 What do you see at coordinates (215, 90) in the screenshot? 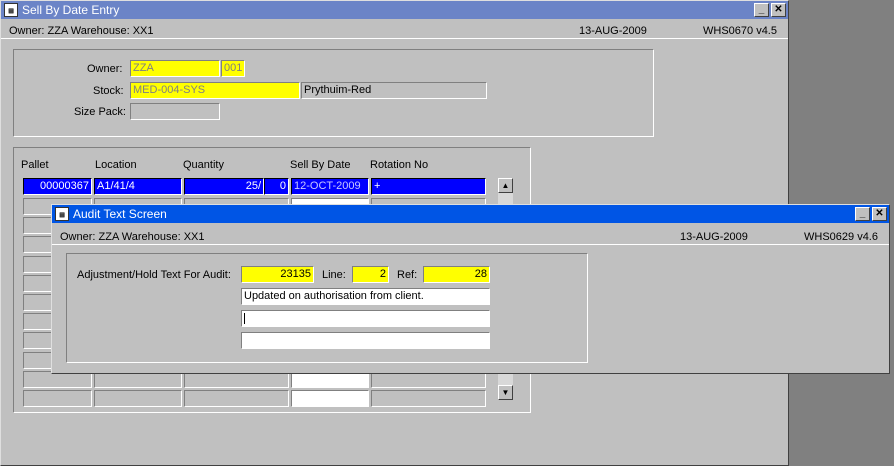
I see `stock-code-field: MED-004-SYS` at bounding box center [215, 90].